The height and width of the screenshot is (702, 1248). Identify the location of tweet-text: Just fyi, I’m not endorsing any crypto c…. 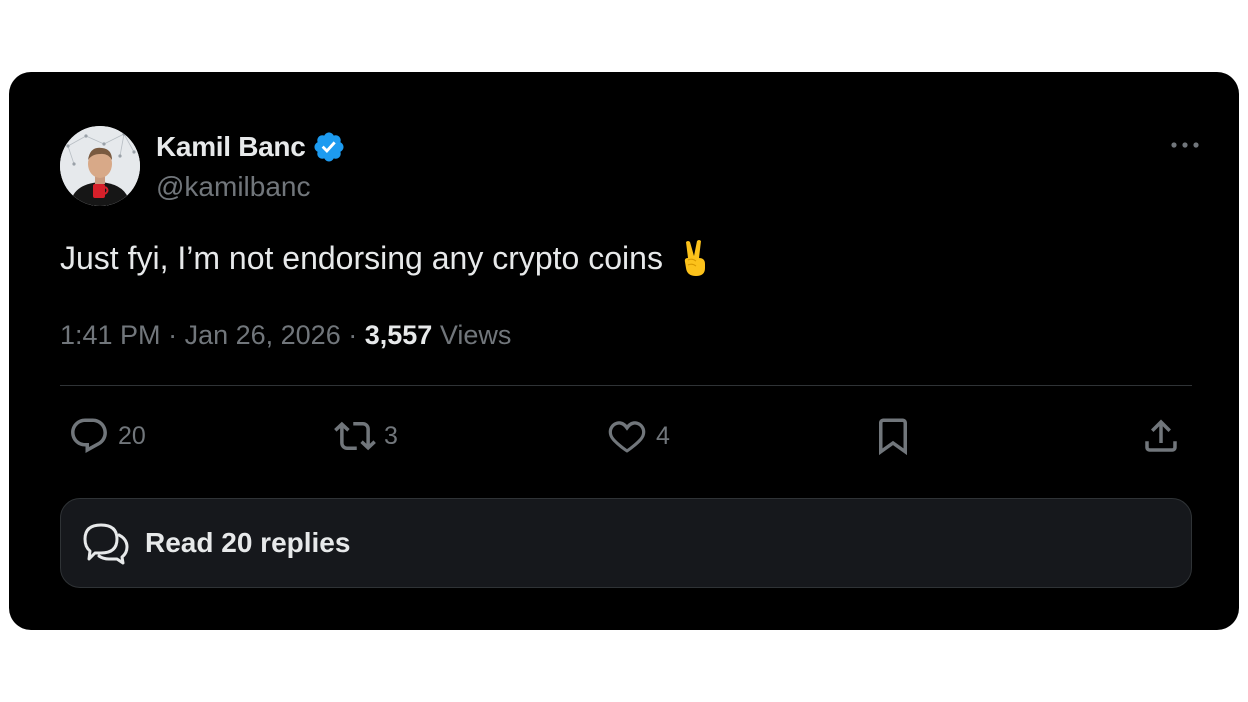
(386, 258).